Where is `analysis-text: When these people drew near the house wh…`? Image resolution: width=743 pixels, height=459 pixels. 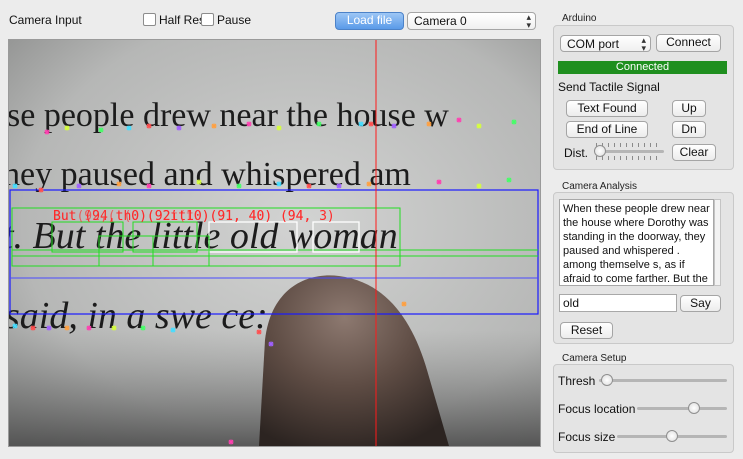 analysis-text: When these people drew near the house wh… is located at coordinates (636, 244).